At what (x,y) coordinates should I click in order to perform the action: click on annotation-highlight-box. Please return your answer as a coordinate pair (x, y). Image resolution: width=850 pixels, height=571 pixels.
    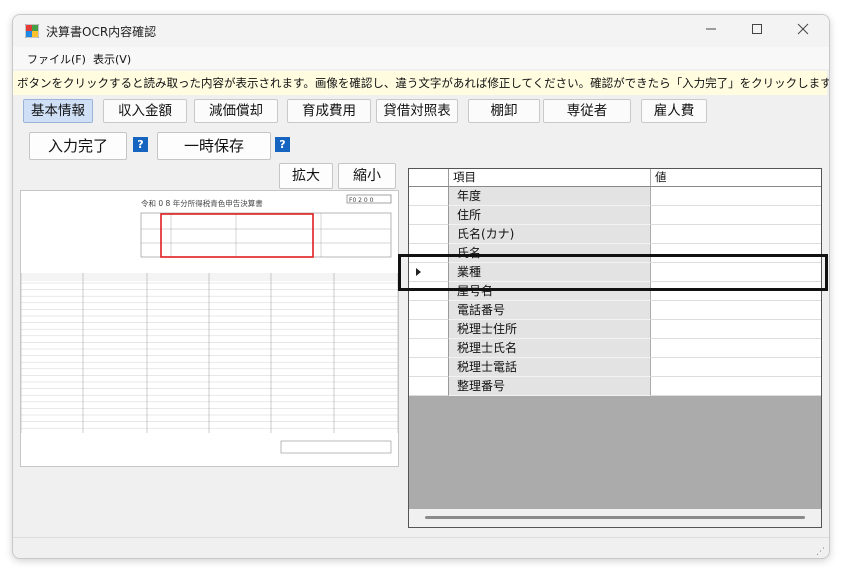
    Looking at the image, I should click on (613, 272).